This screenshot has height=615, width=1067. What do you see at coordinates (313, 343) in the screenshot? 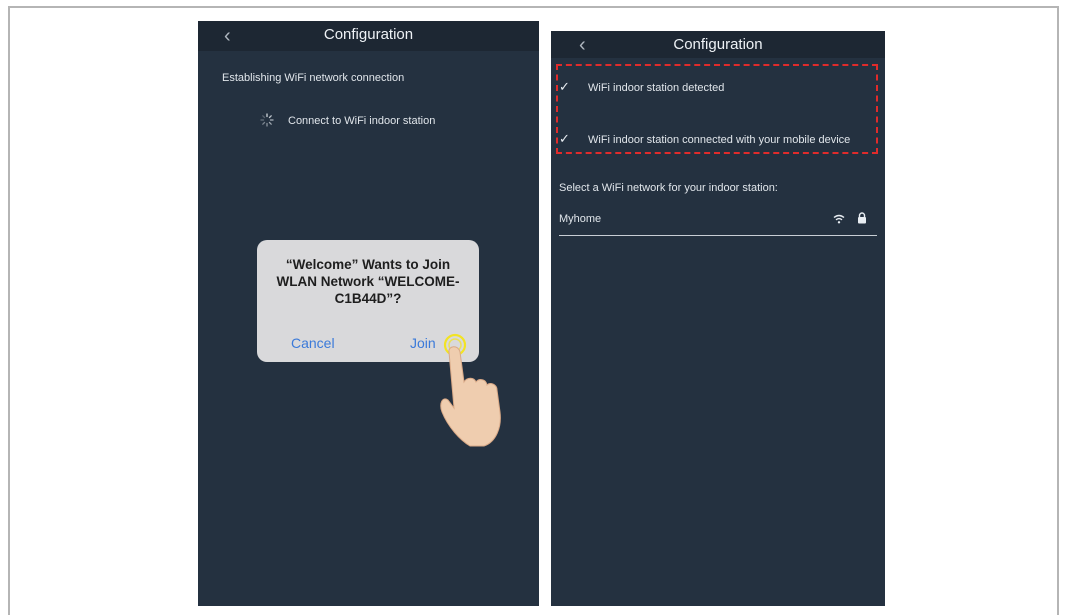
I see `cancel-button: Cancel` at bounding box center [313, 343].